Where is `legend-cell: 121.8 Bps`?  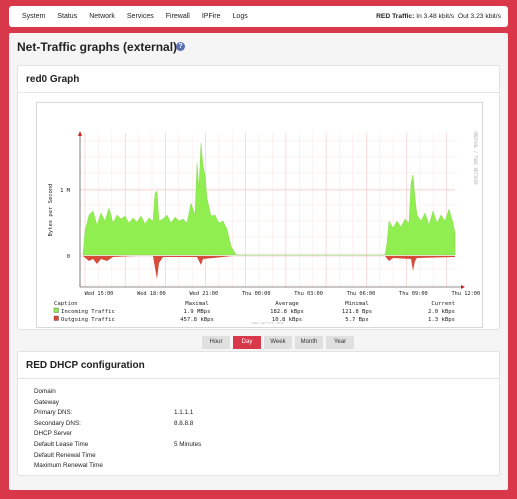
legend-cell: 121.8 Bps is located at coordinates (357, 312).